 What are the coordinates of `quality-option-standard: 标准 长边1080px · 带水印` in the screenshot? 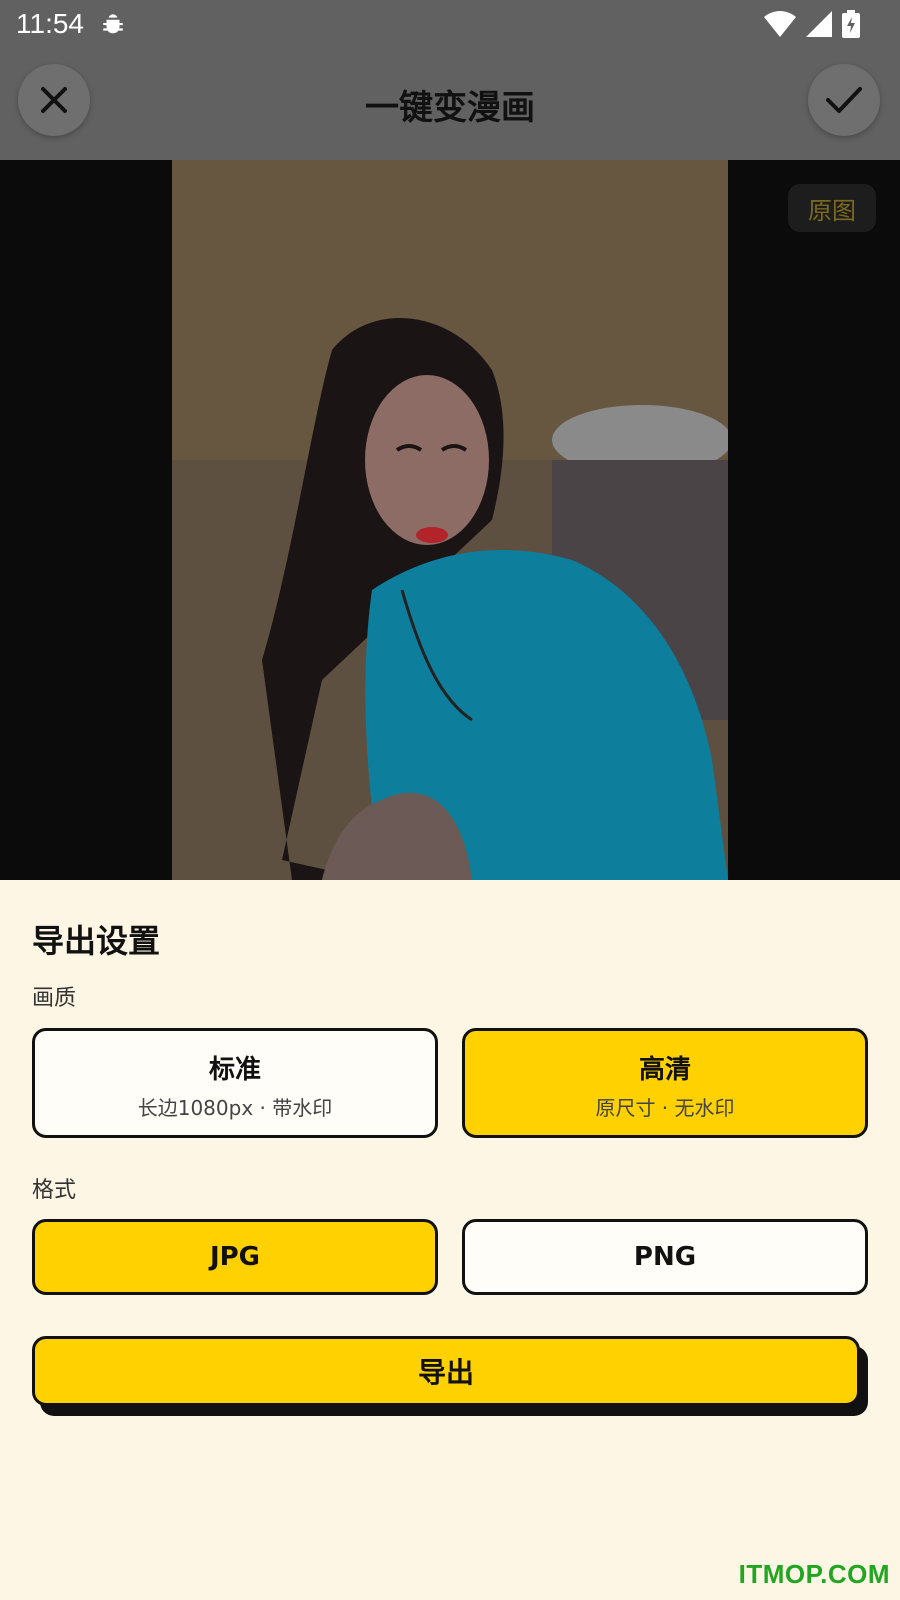 It's located at (235, 1083).